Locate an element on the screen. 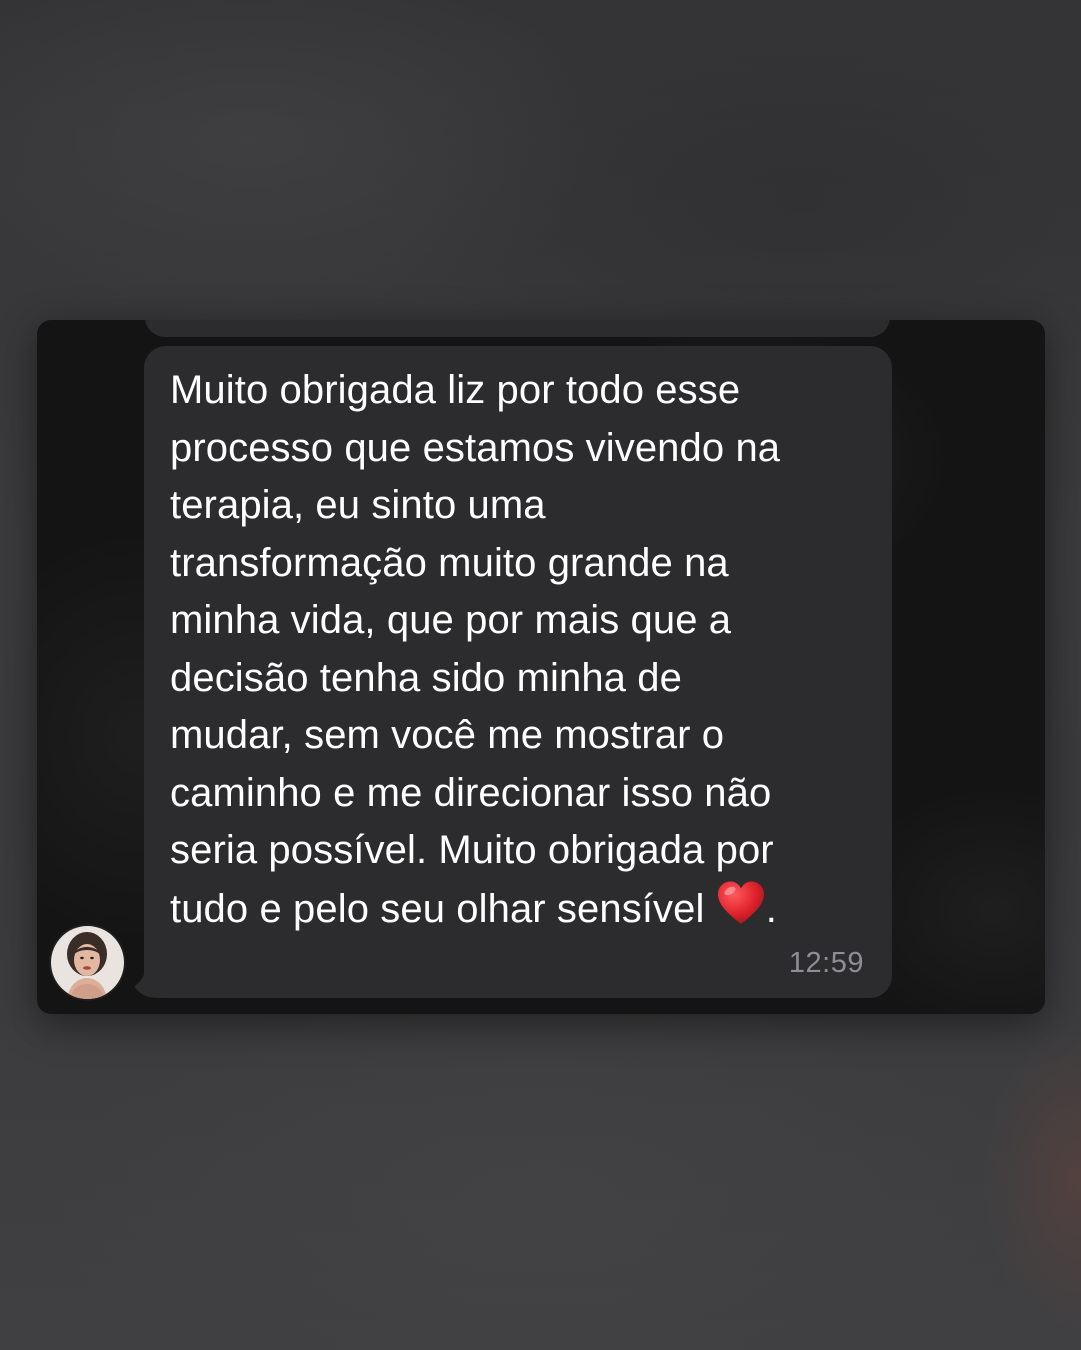 Image resolution: width=1081 pixels, height=1350 pixels. message-line: processo que estamos vivendo na is located at coordinates (475, 447).